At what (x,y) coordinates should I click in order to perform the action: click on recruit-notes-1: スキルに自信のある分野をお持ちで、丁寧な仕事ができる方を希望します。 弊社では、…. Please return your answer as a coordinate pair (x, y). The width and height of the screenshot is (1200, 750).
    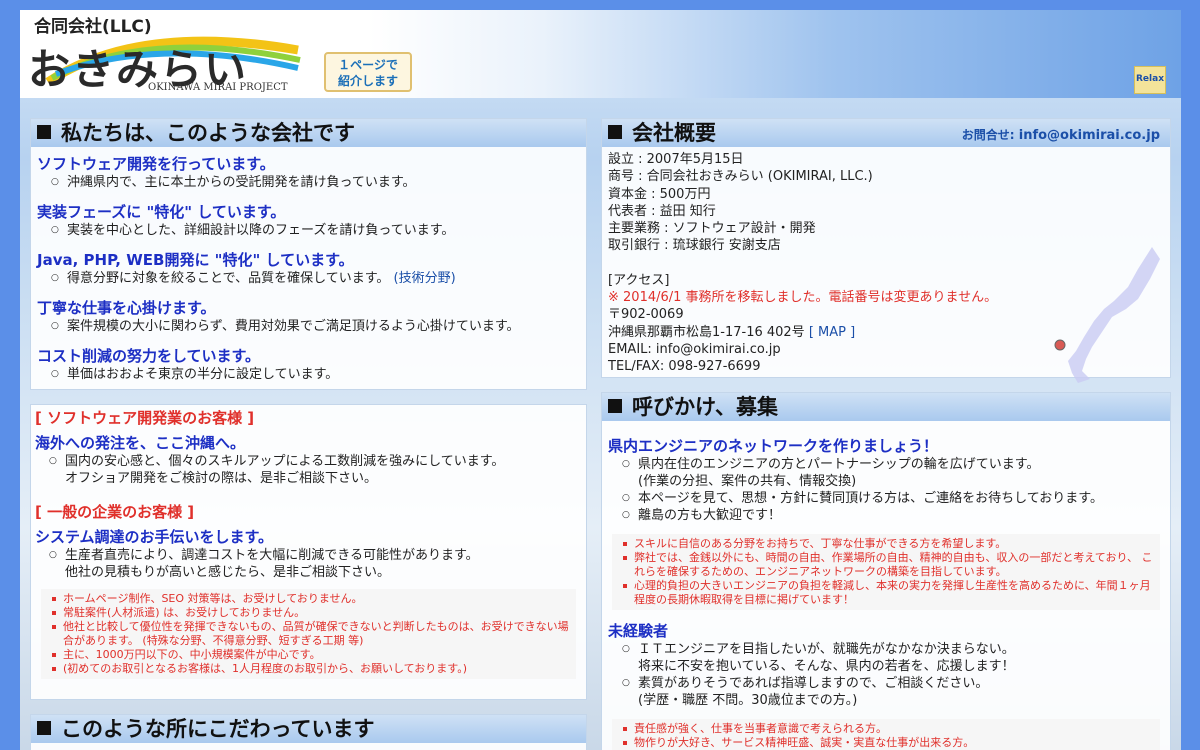
    Looking at the image, I should click on (886, 572).